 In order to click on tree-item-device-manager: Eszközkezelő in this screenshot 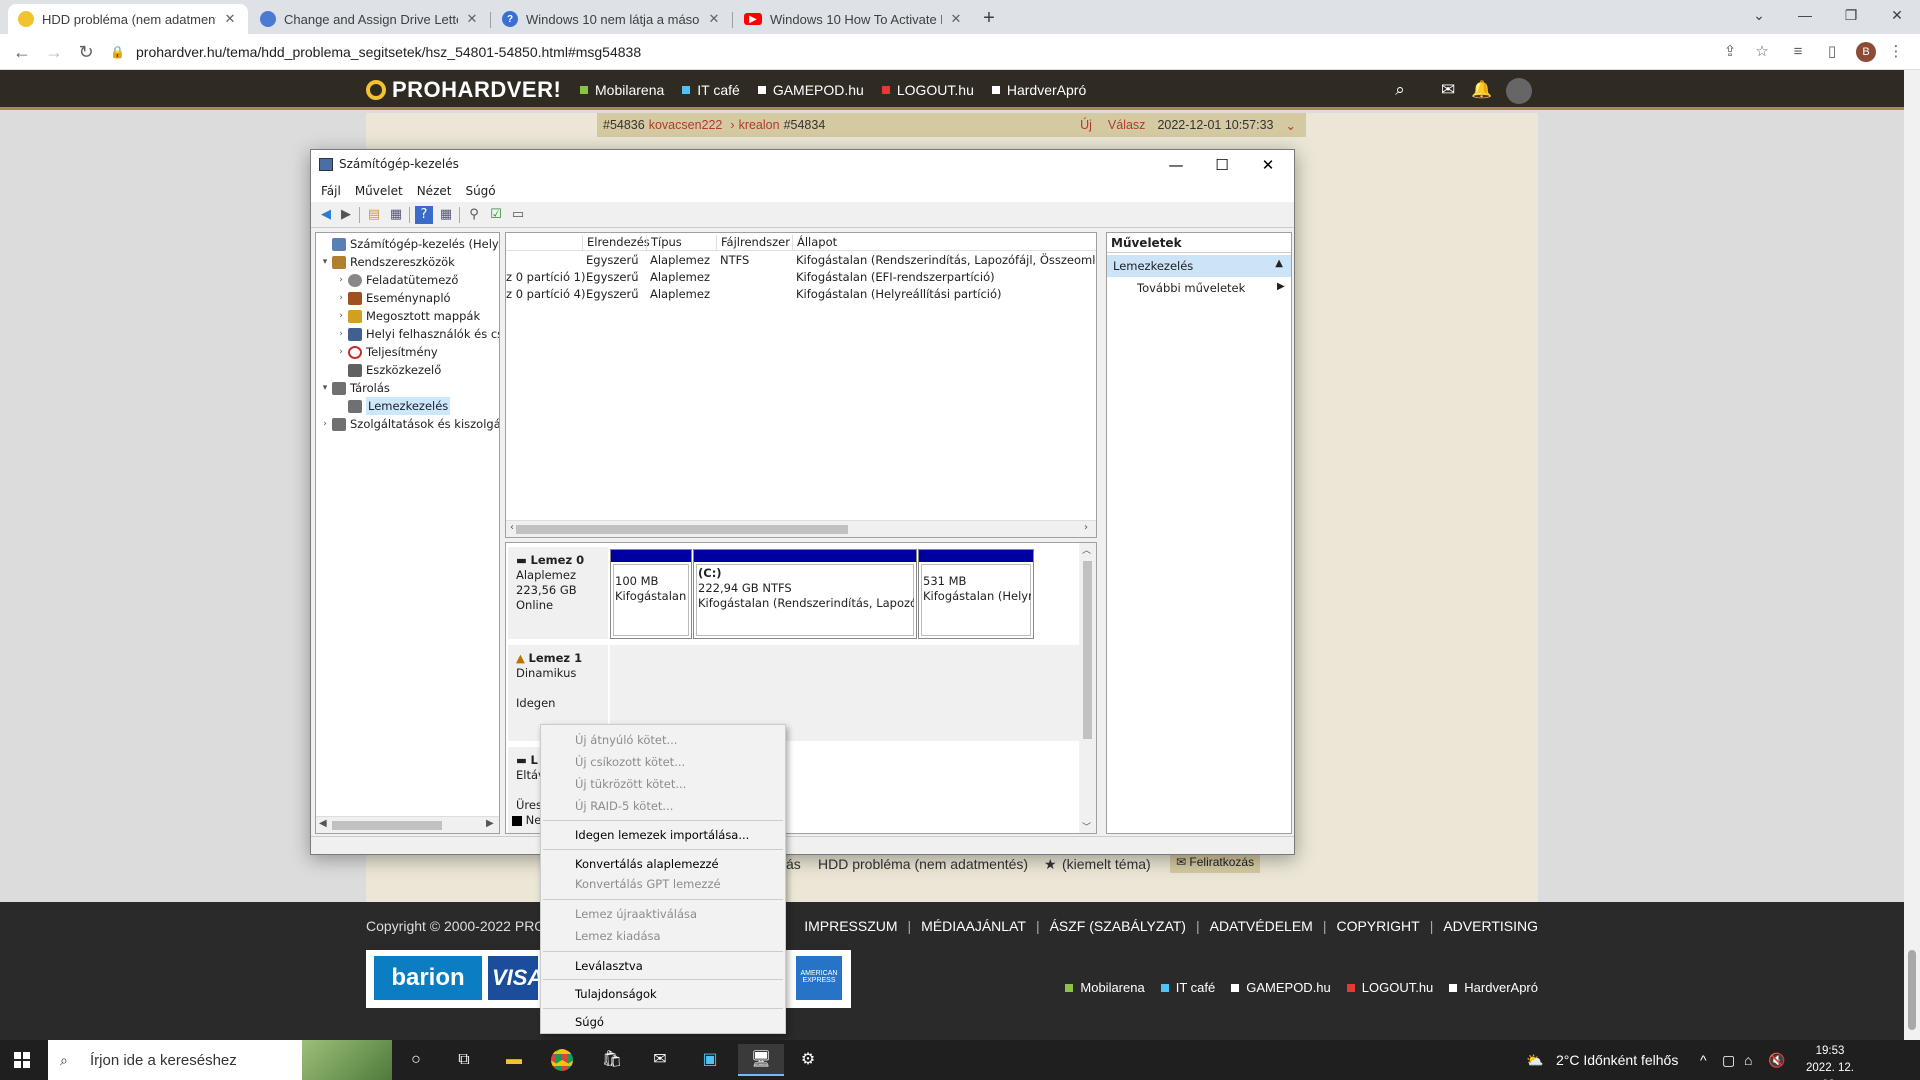, I will do `click(387, 370)`.